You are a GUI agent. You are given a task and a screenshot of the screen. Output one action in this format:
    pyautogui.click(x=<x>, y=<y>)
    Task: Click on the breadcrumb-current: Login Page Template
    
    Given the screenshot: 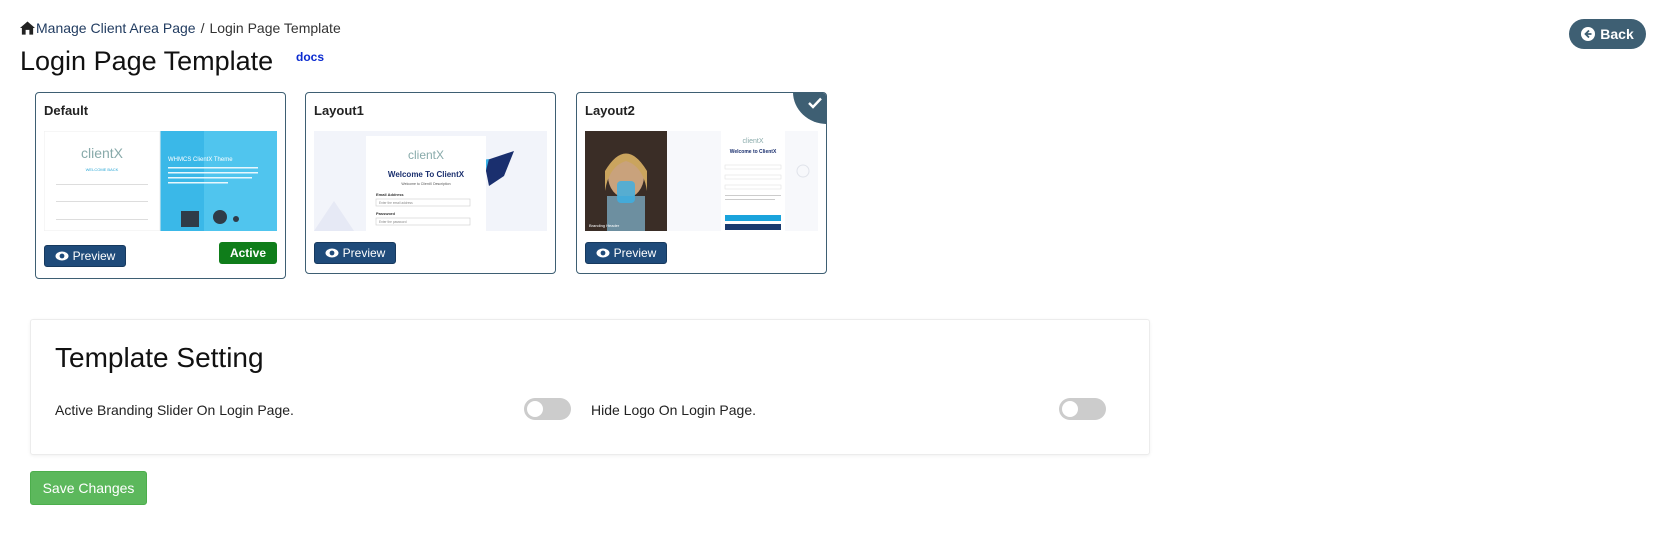 What is the action you would take?
    pyautogui.click(x=275, y=28)
    